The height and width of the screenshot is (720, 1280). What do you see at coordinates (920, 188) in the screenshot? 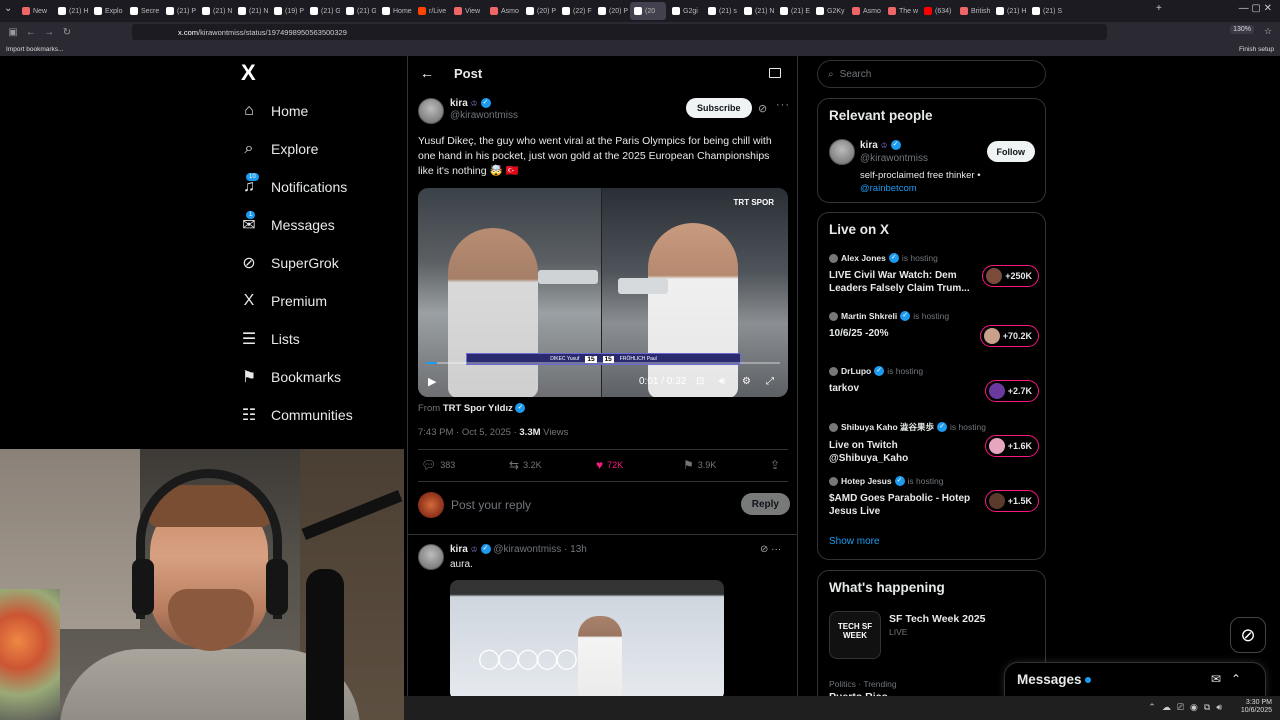
I see `bio-link: @rainbetcom` at bounding box center [920, 188].